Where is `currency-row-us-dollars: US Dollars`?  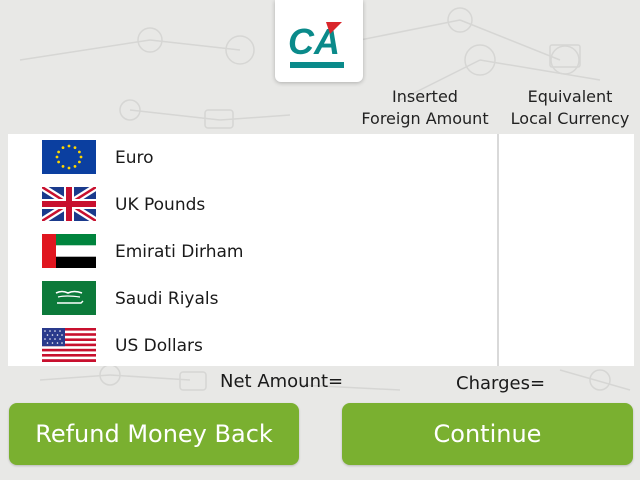 currency-row-us-dollars: US Dollars is located at coordinates (248, 348).